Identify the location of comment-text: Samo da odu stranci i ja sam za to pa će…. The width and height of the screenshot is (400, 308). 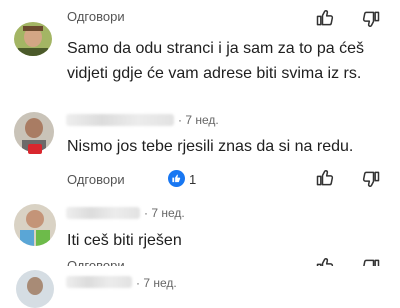
(216, 61).